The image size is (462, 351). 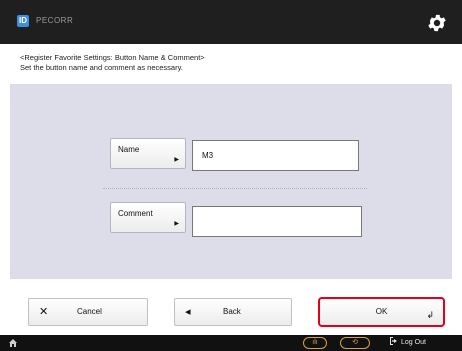 I want to click on comment-button-label: Comment, so click(x=135, y=213).